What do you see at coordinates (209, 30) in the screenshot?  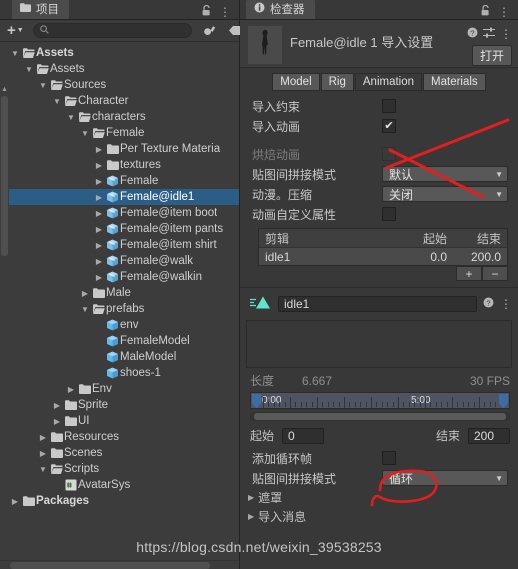 I see `filter-by-type-button` at bounding box center [209, 30].